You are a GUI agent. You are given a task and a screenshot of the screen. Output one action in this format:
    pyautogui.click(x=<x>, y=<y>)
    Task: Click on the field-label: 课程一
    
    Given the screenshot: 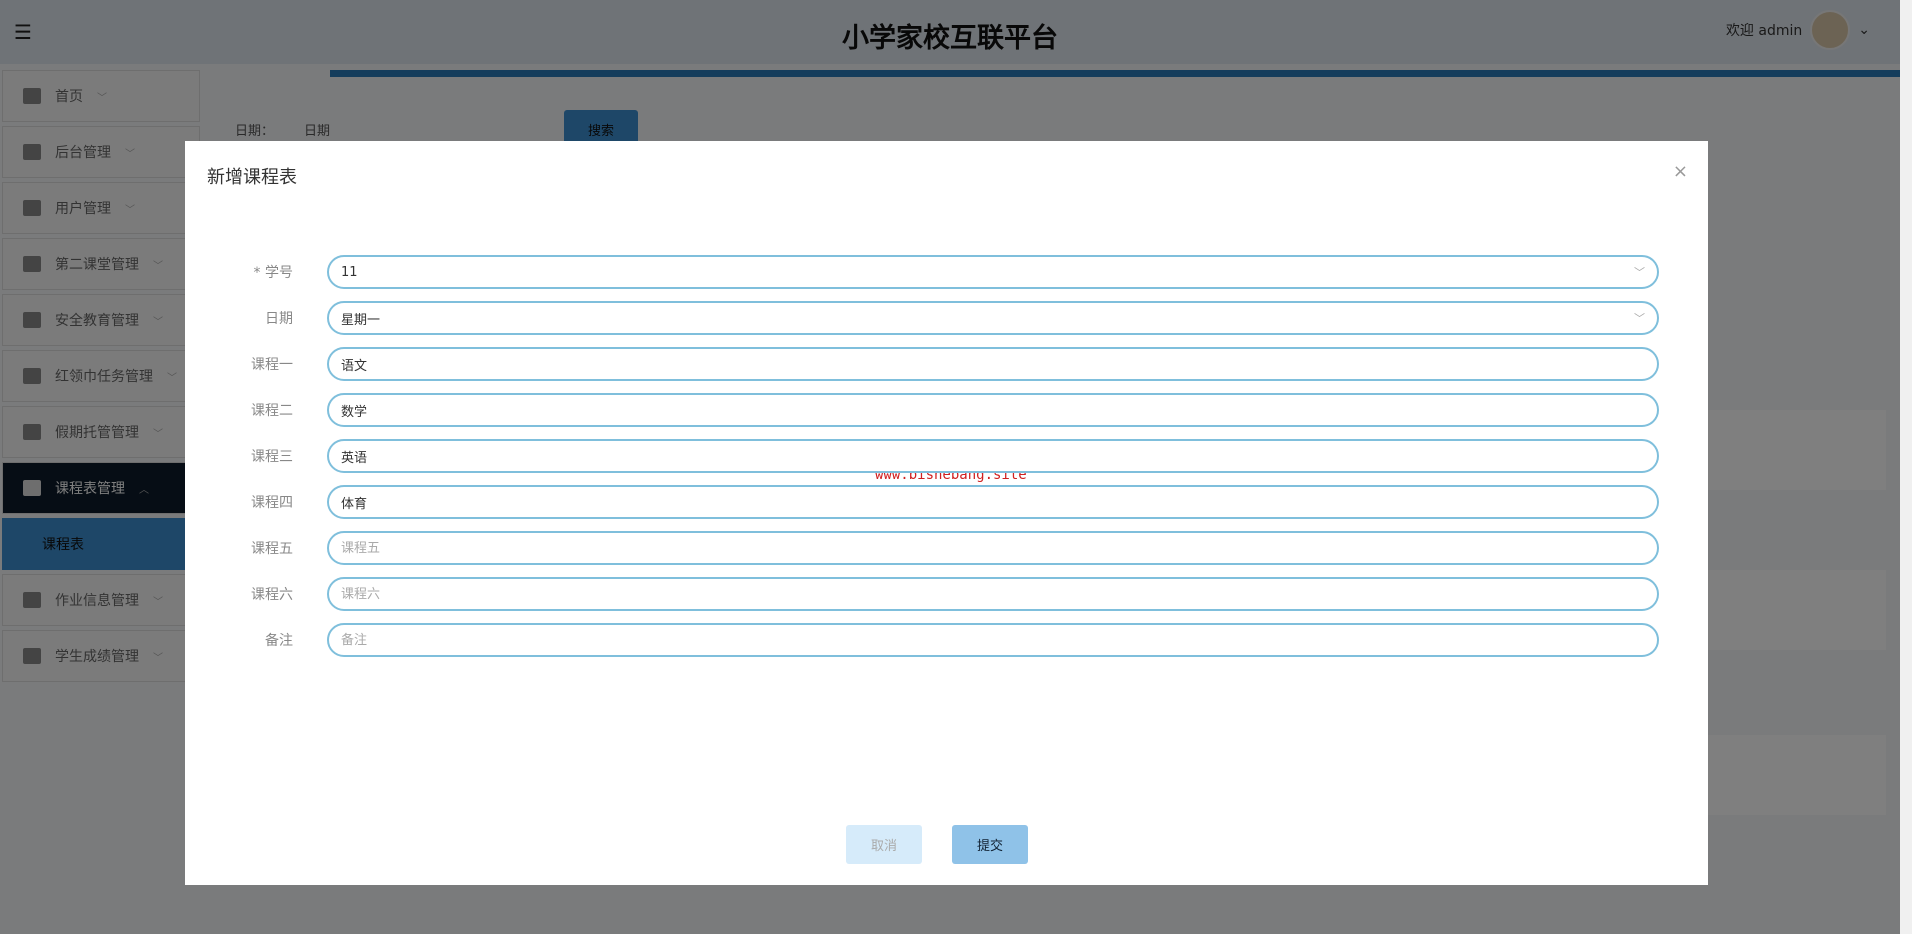 What is the action you would take?
    pyautogui.click(x=272, y=365)
    